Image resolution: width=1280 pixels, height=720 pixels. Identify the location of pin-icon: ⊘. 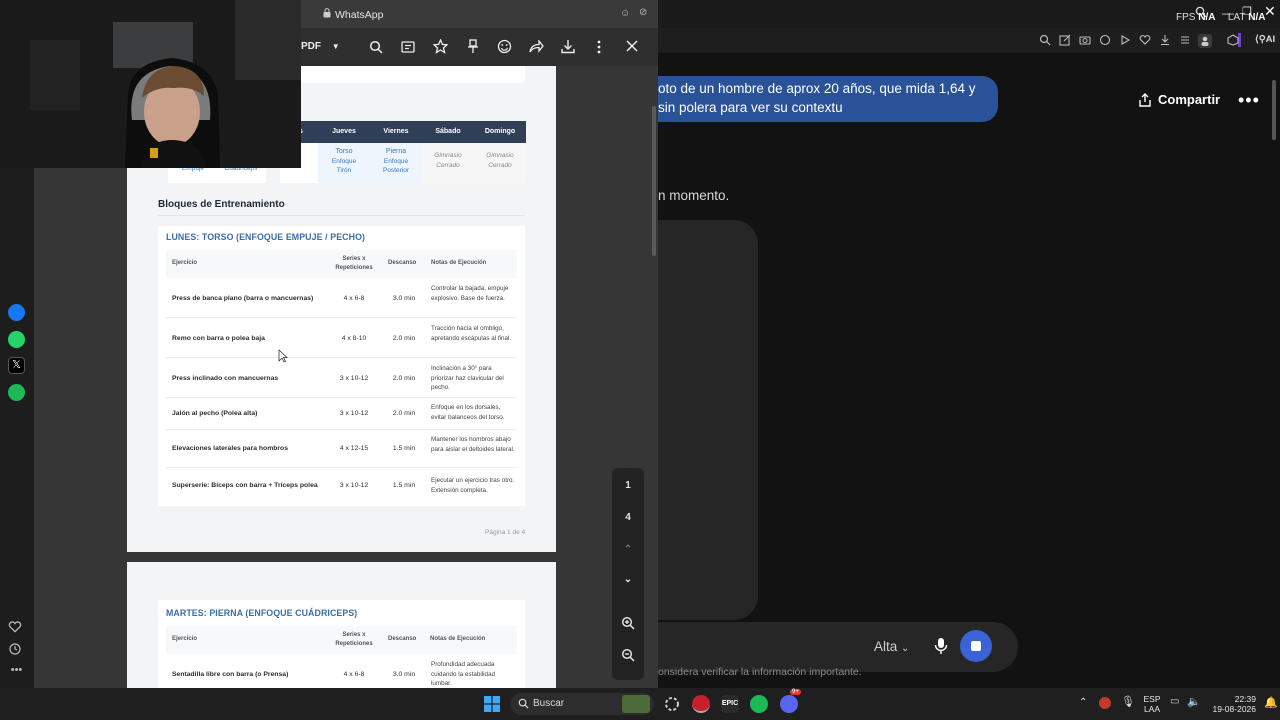
(643, 12).